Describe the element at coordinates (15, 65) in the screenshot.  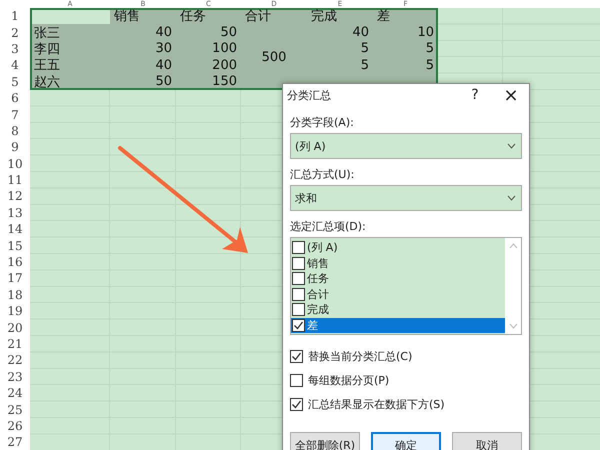
I see `row-header: 4` at that location.